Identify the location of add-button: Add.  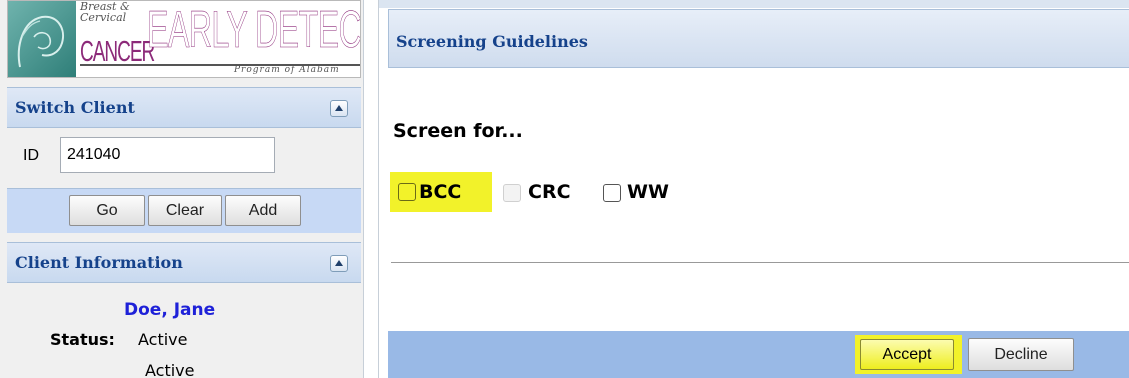
(263, 210).